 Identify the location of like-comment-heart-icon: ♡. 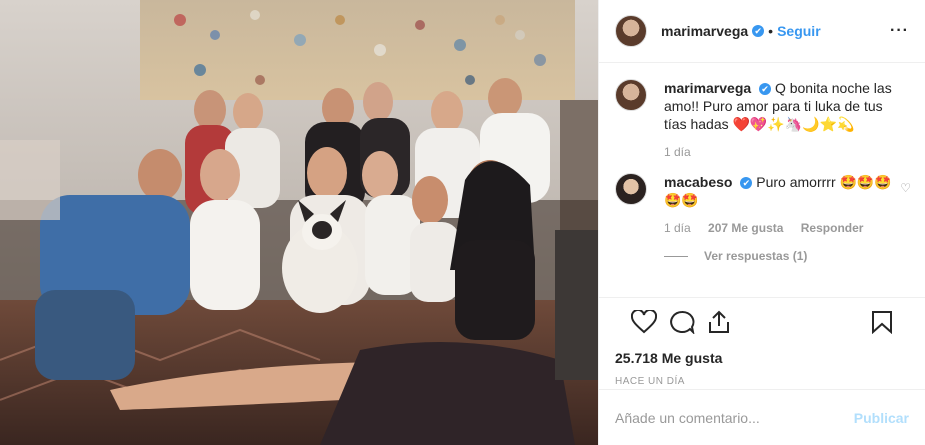
(905, 188).